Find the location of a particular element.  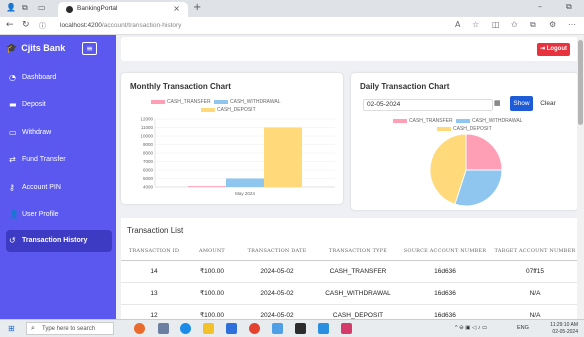

sidebar-item-account-pin: ⚷ Account PIN is located at coordinates (58, 188).